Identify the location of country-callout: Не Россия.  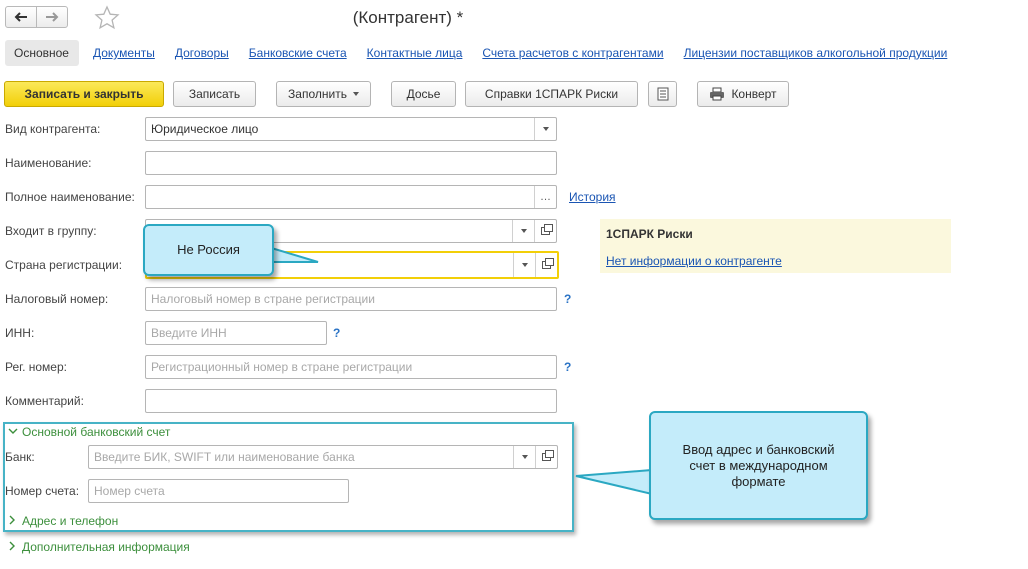
(208, 250).